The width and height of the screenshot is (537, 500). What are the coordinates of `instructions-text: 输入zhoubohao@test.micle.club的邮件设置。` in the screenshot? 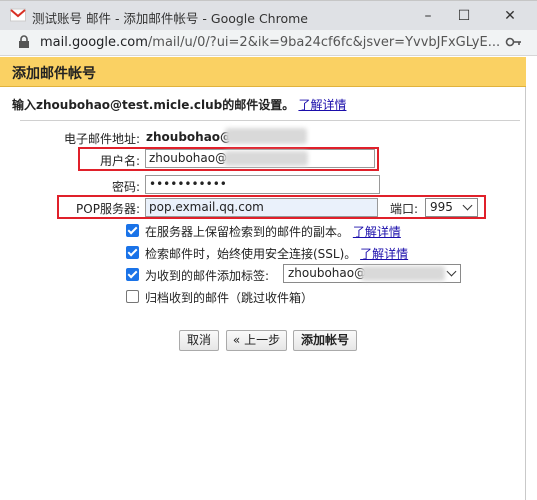 It's located at (153, 105).